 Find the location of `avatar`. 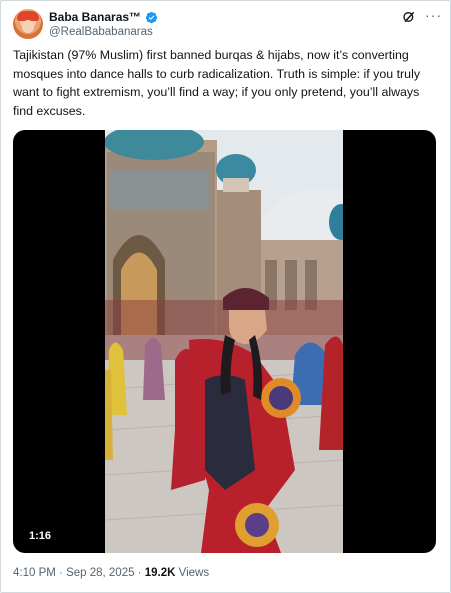

avatar is located at coordinates (28, 24).